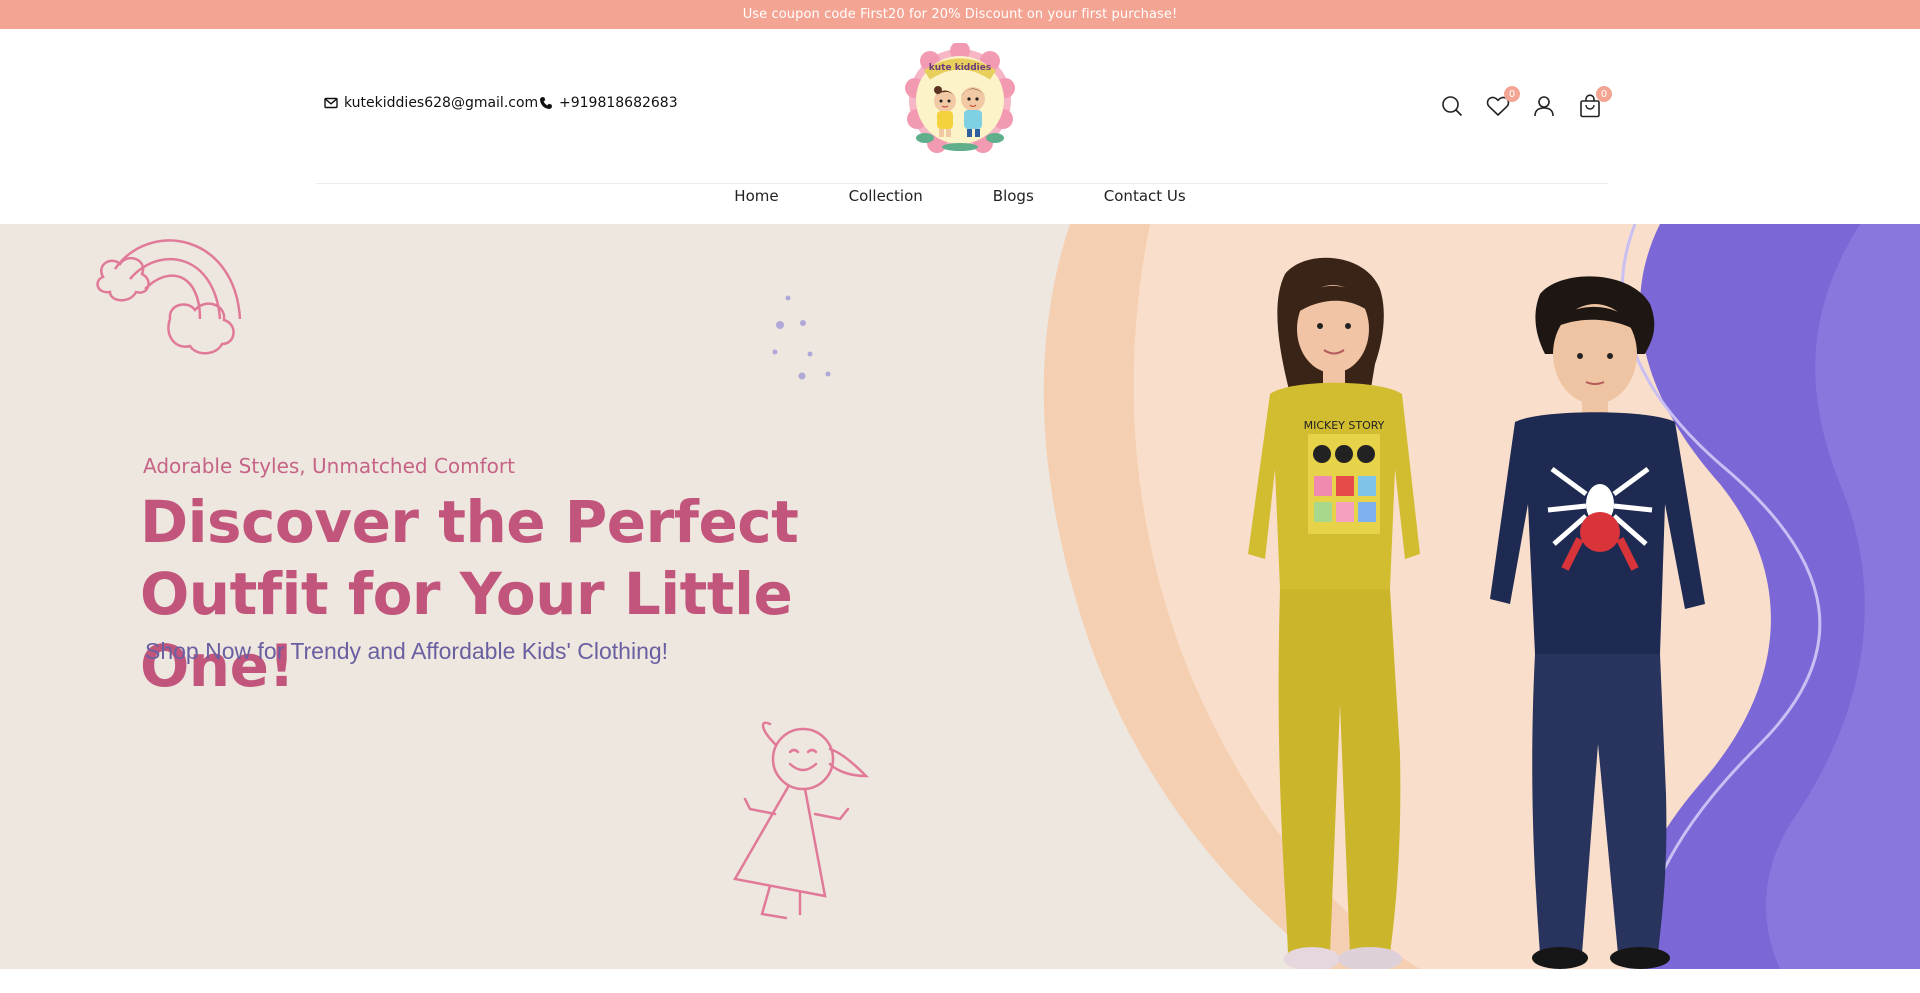 This screenshot has height=993, width=1920. Describe the element at coordinates (960, 99) in the screenshot. I see `brand-logo: kute kiddies` at that location.